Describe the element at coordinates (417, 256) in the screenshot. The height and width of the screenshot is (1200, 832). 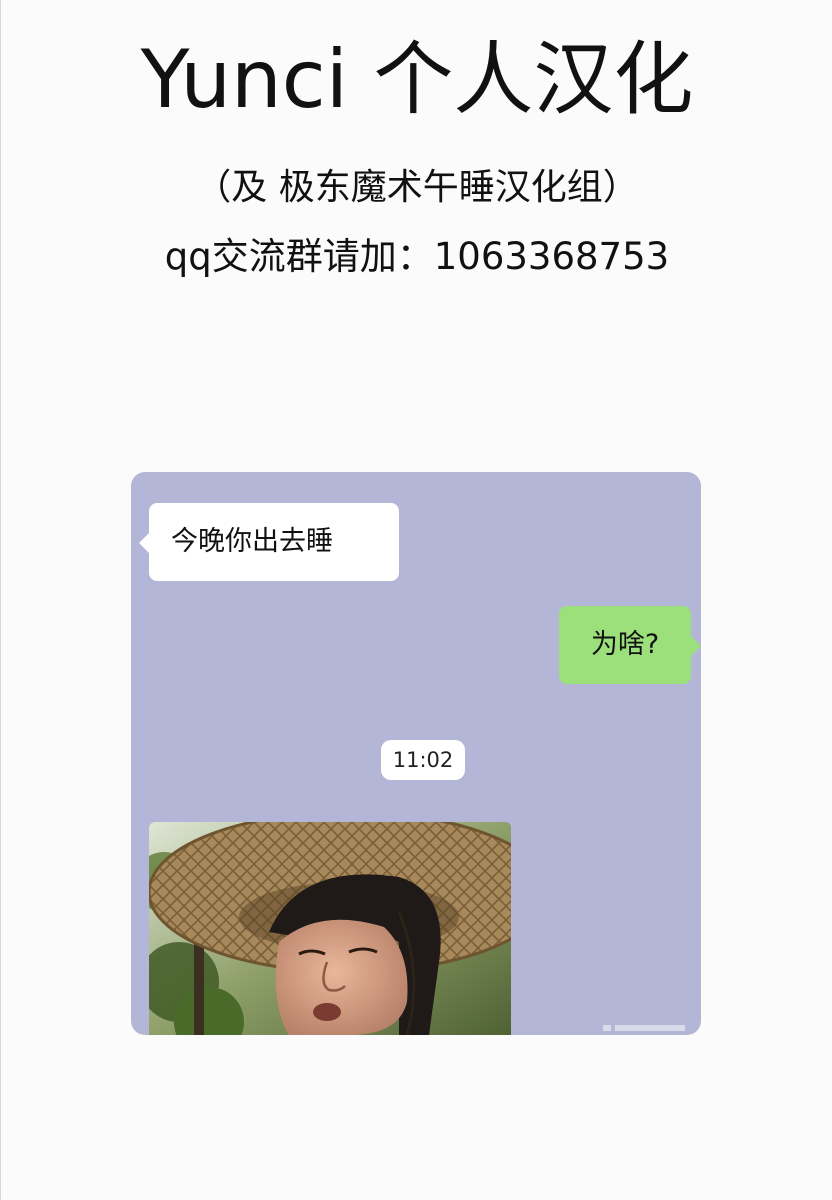
I see `qq-group-line: qq交流群请加：1063368753` at that location.